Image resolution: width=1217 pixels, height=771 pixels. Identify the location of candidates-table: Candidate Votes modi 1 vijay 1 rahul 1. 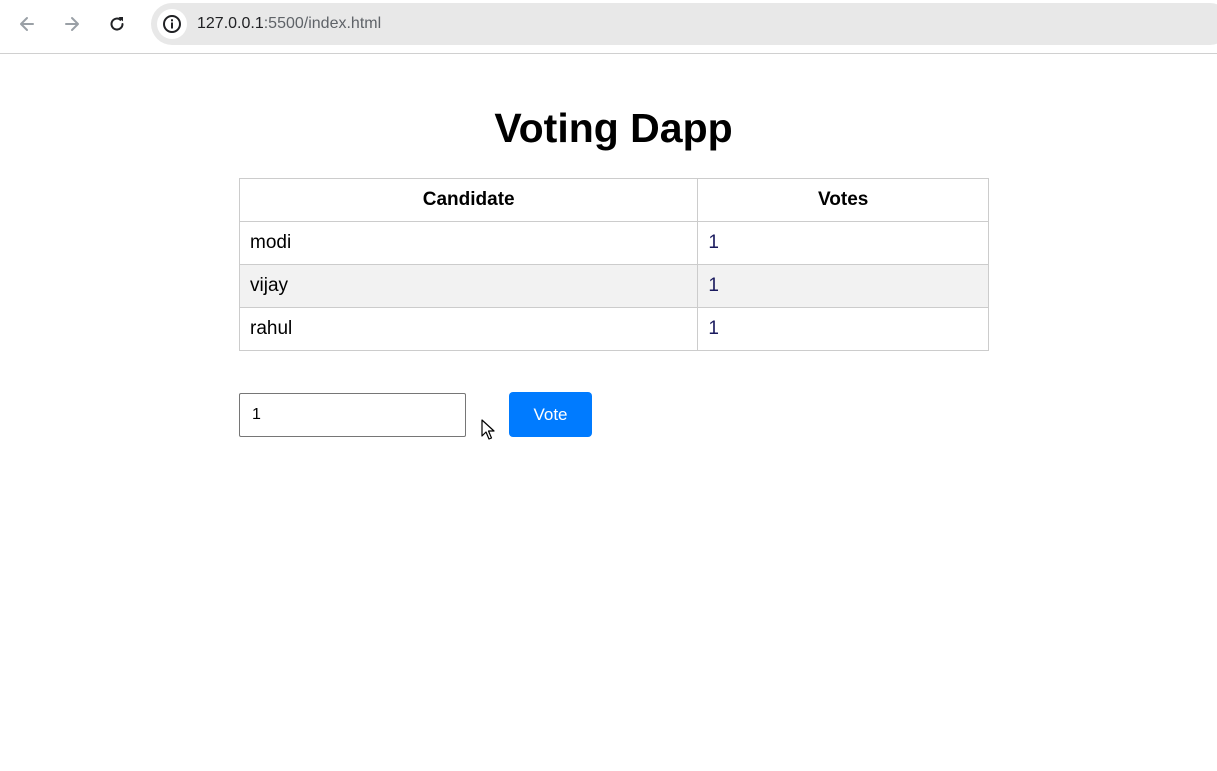
(613, 264).